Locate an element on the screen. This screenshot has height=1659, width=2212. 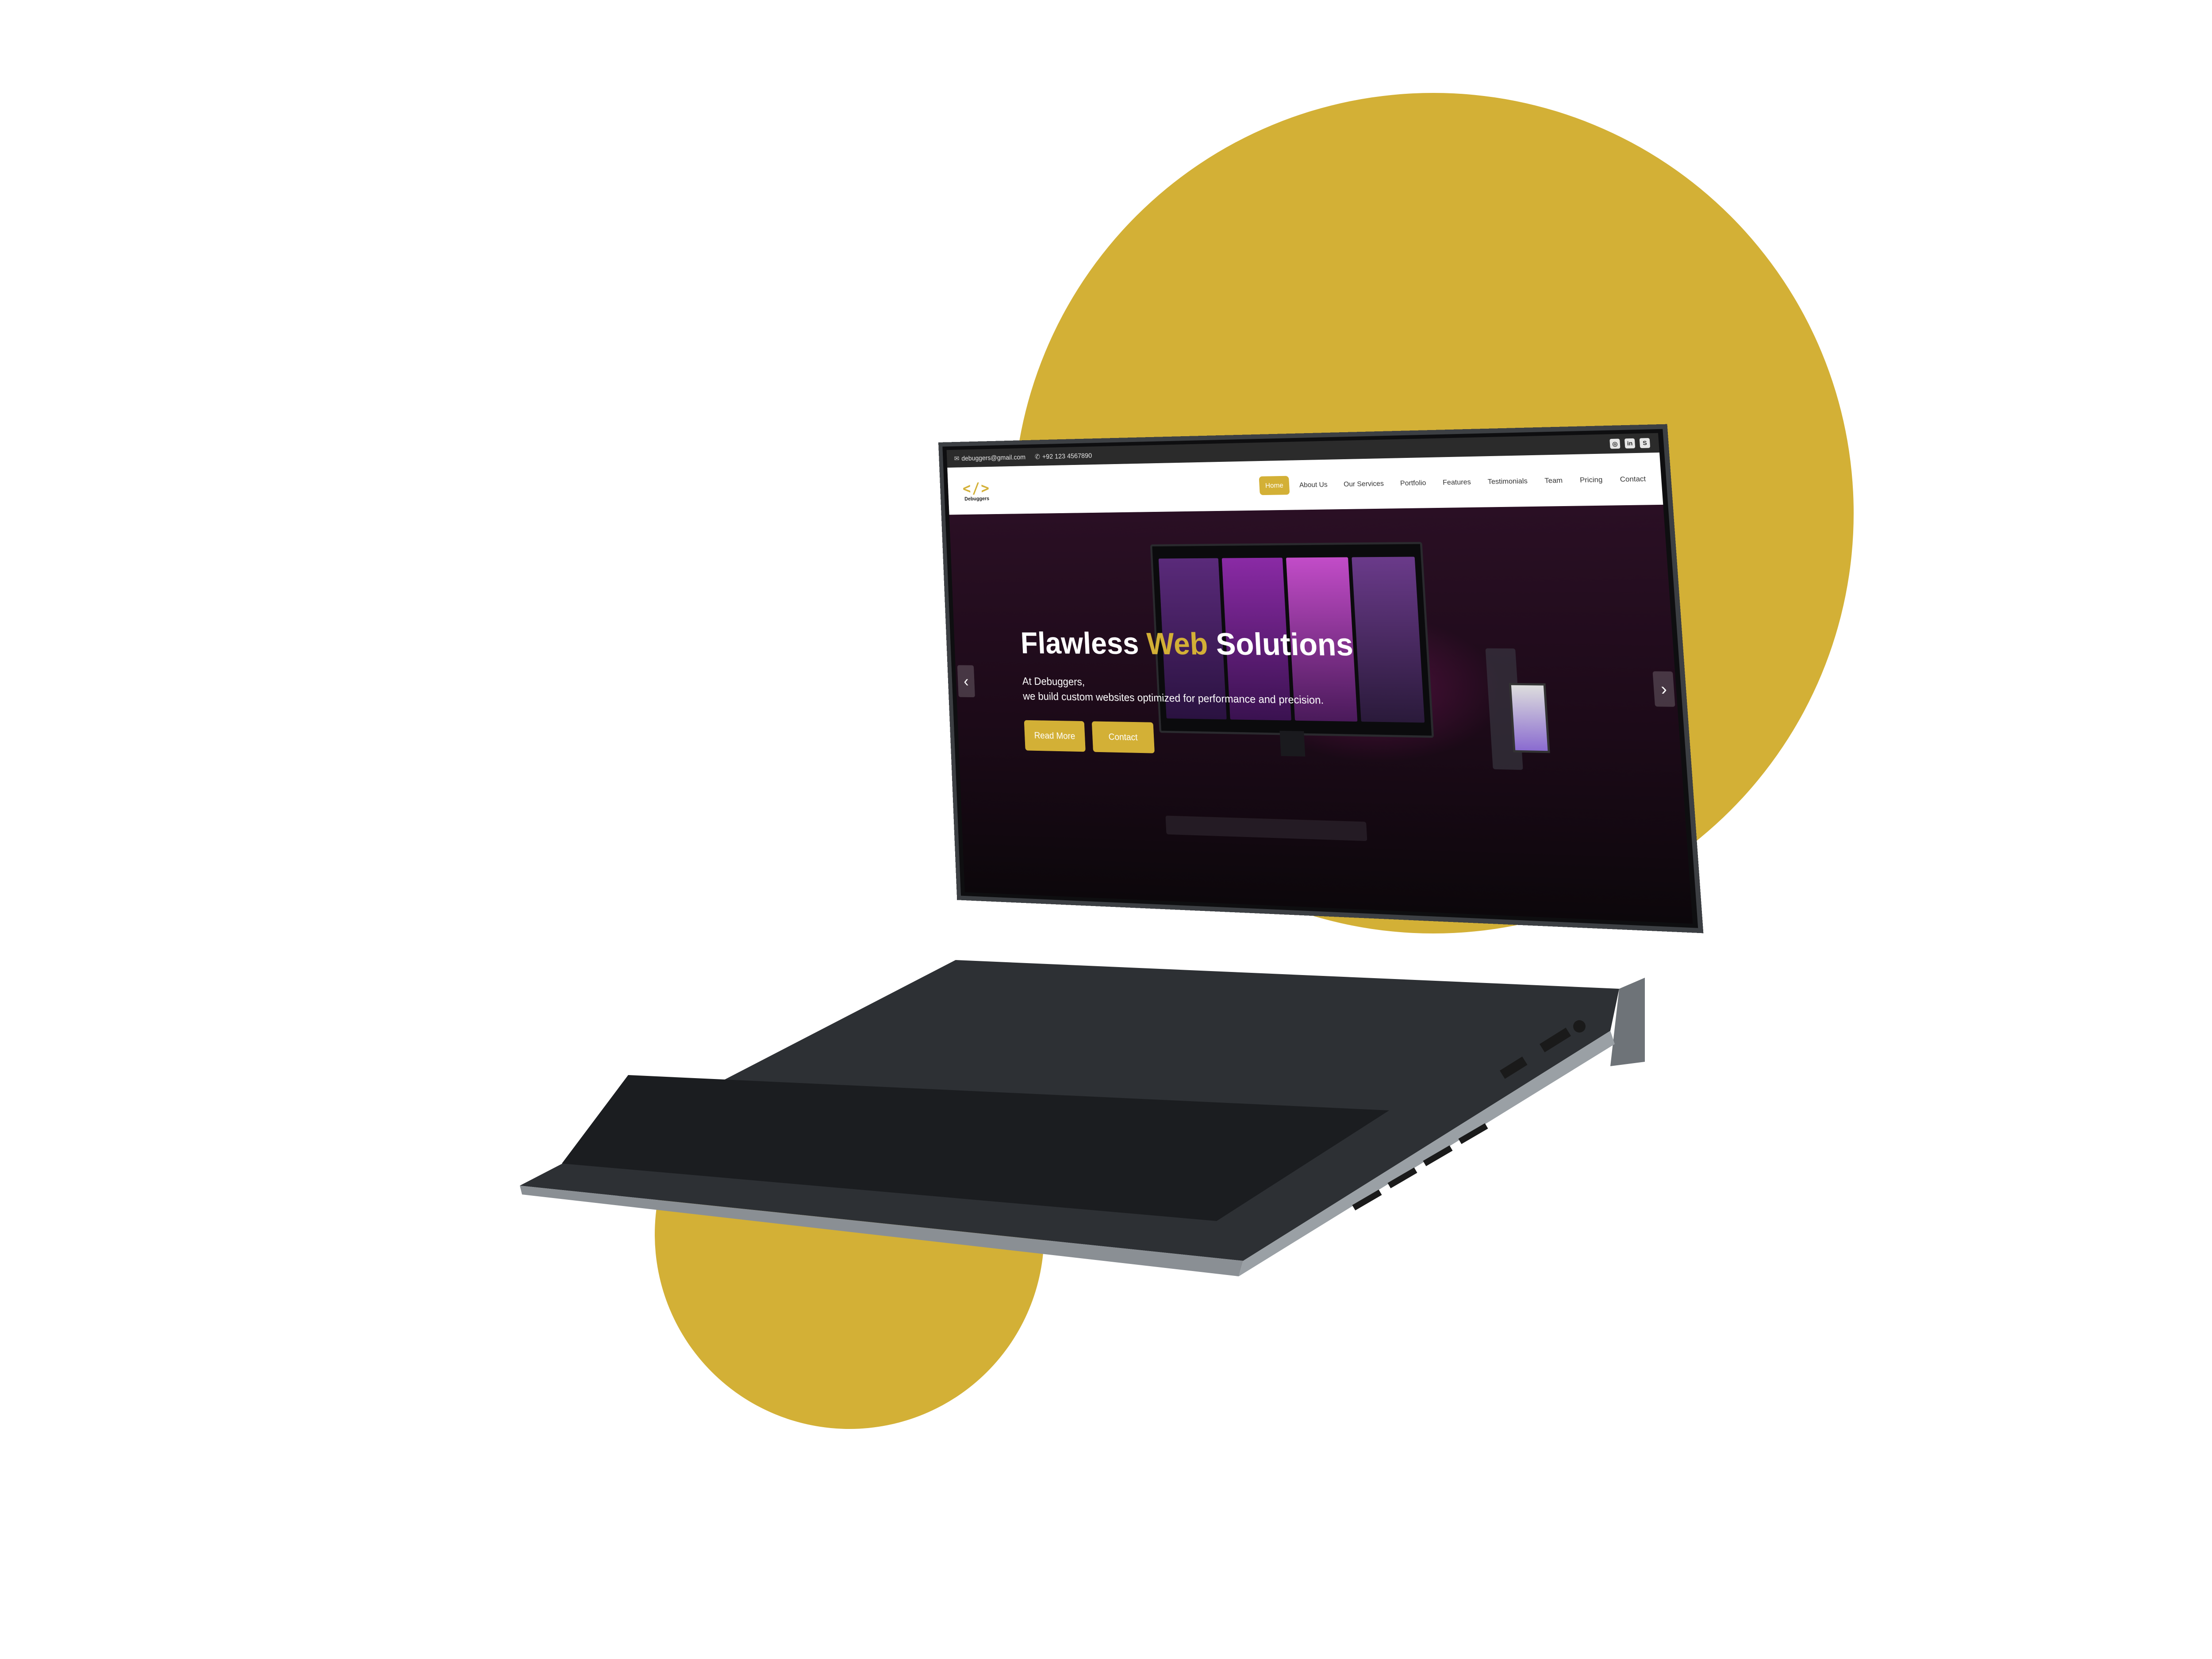
linkedin-icon: in is located at coordinates (1630, 443).